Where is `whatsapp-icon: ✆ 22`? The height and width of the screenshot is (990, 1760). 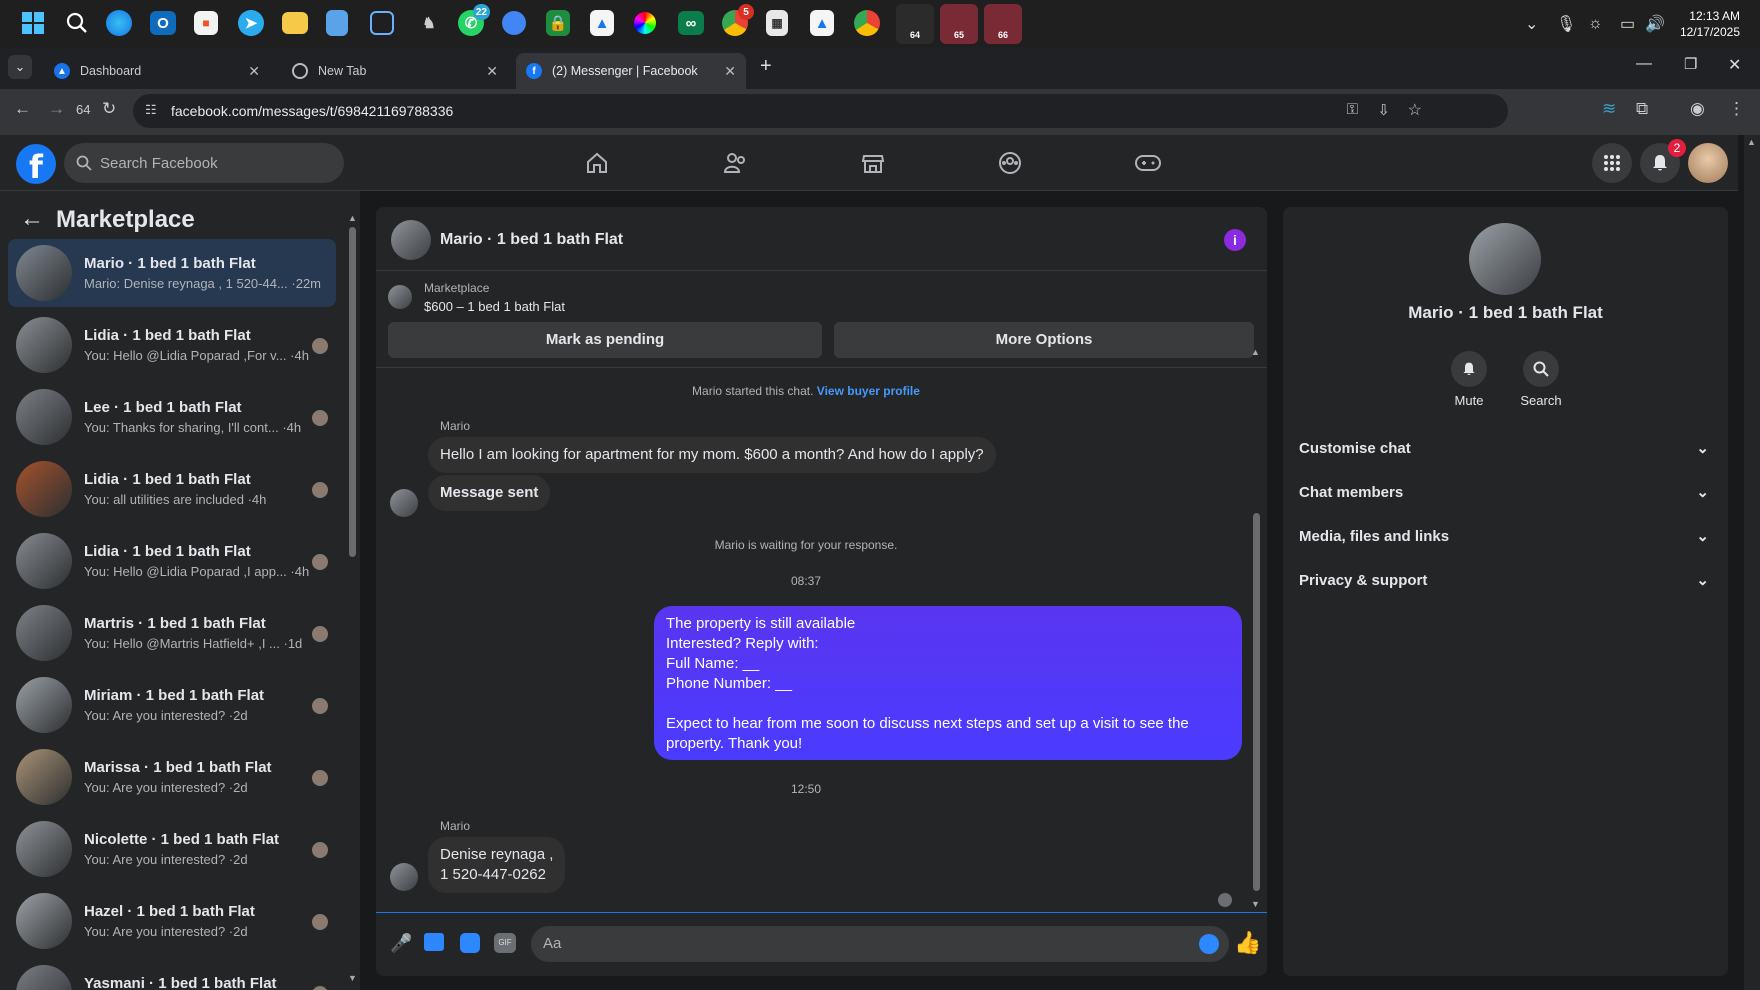 whatsapp-icon: ✆ 22 is located at coordinates (474, 20).